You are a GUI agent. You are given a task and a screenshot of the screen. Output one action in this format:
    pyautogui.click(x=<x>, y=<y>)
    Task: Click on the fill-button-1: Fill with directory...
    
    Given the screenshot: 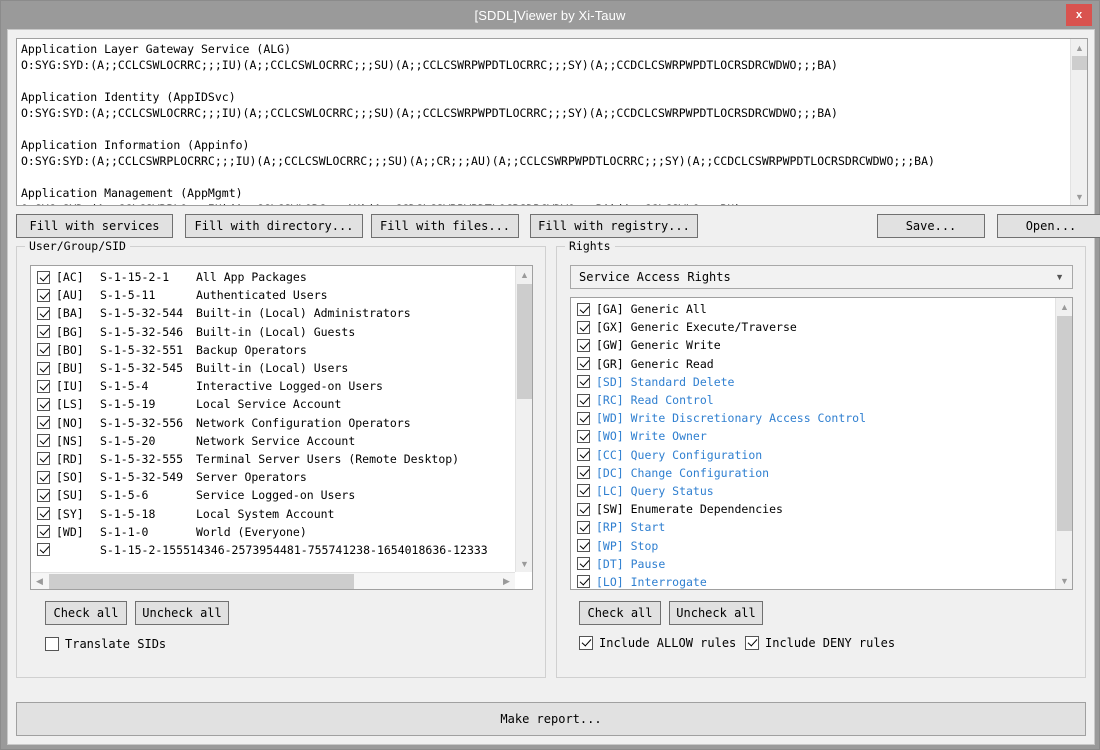 What is the action you would take?
    pyautogui.click(x=274, y=226)
    